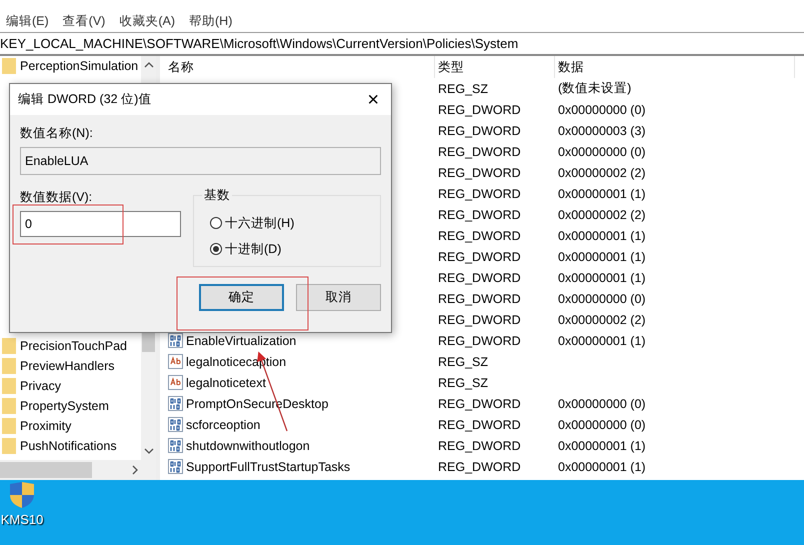  Describe the element at coordinates (46, 470) in the screenshot. I see `scroll-thumb` at that location.